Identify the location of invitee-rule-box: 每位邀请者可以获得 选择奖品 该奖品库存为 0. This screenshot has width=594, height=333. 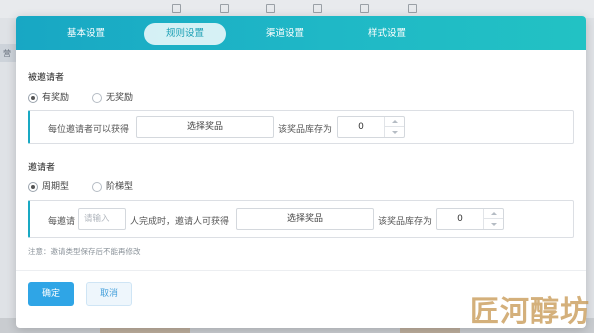
(301, 127).